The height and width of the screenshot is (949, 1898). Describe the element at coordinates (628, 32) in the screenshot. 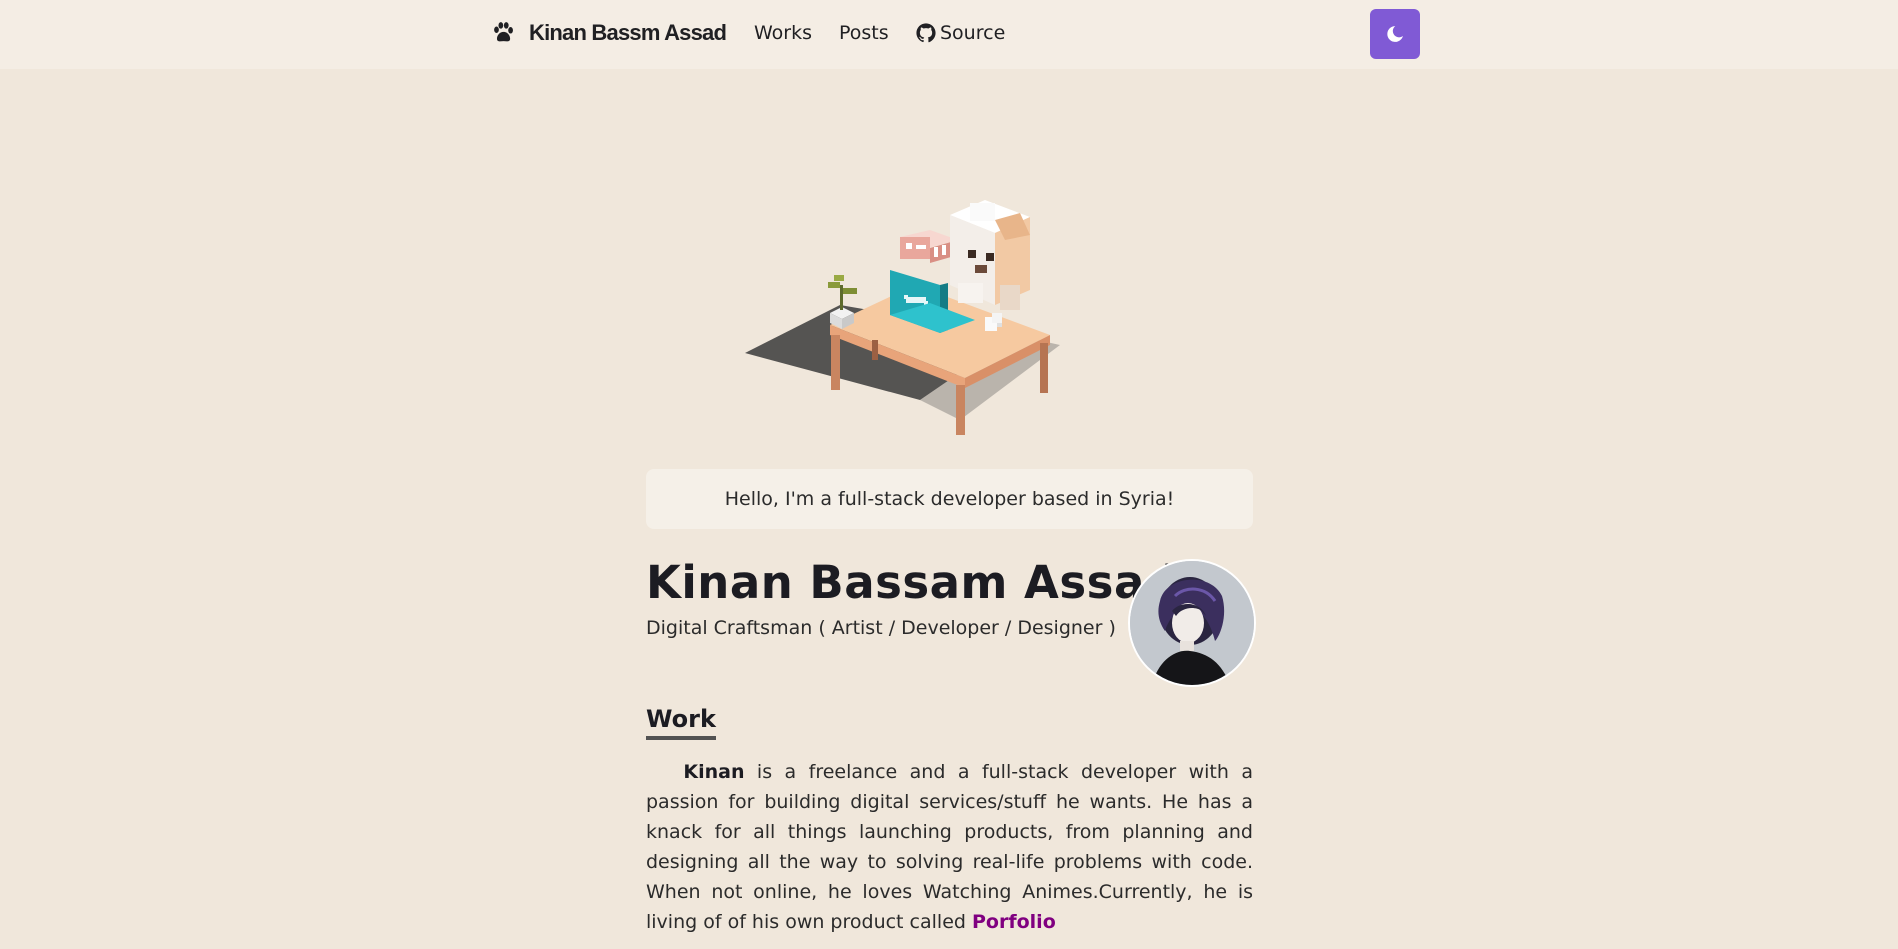

I see `brand-name: Kinan Bassm Assad` at that location.